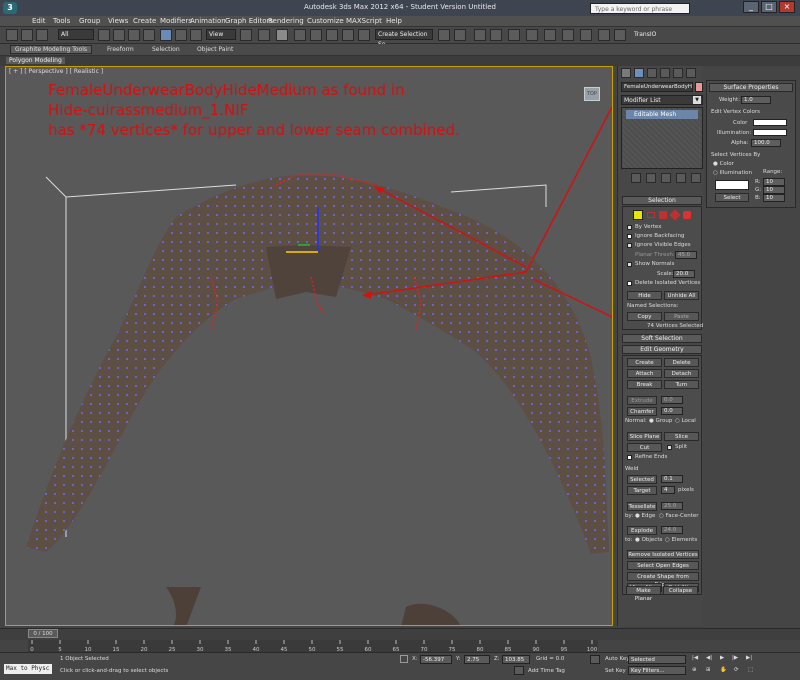 Image resolution: width=800 pixels, height=680 pixels. What do you see at coordinates (663, 580) in the screenshot?
I see `create-shape-from-edges-button: Create Shape from Edges` at bounding box center [663, 580].